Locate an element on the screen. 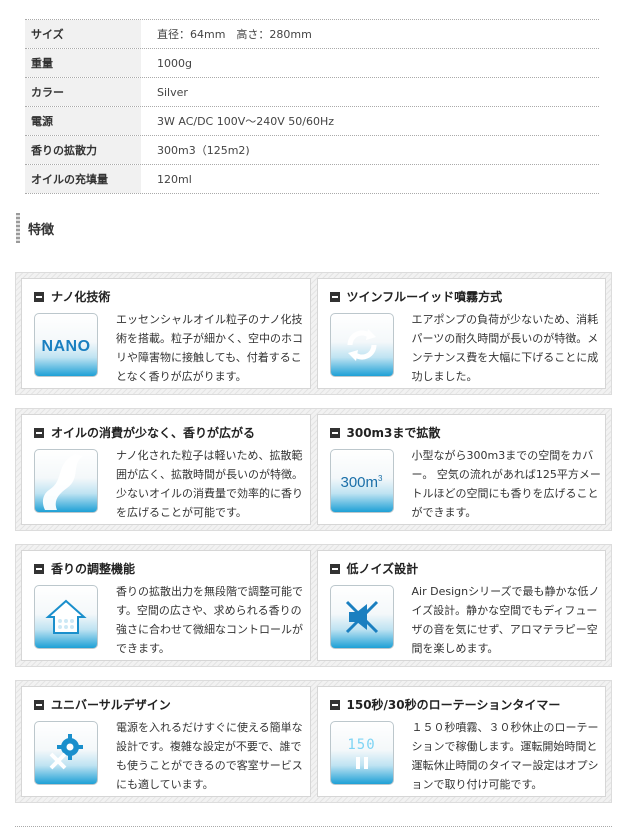 The height and width of the screenshot is (831, 630). spec-row-weight: 重量 1000g is located at coordinates (312, 63).